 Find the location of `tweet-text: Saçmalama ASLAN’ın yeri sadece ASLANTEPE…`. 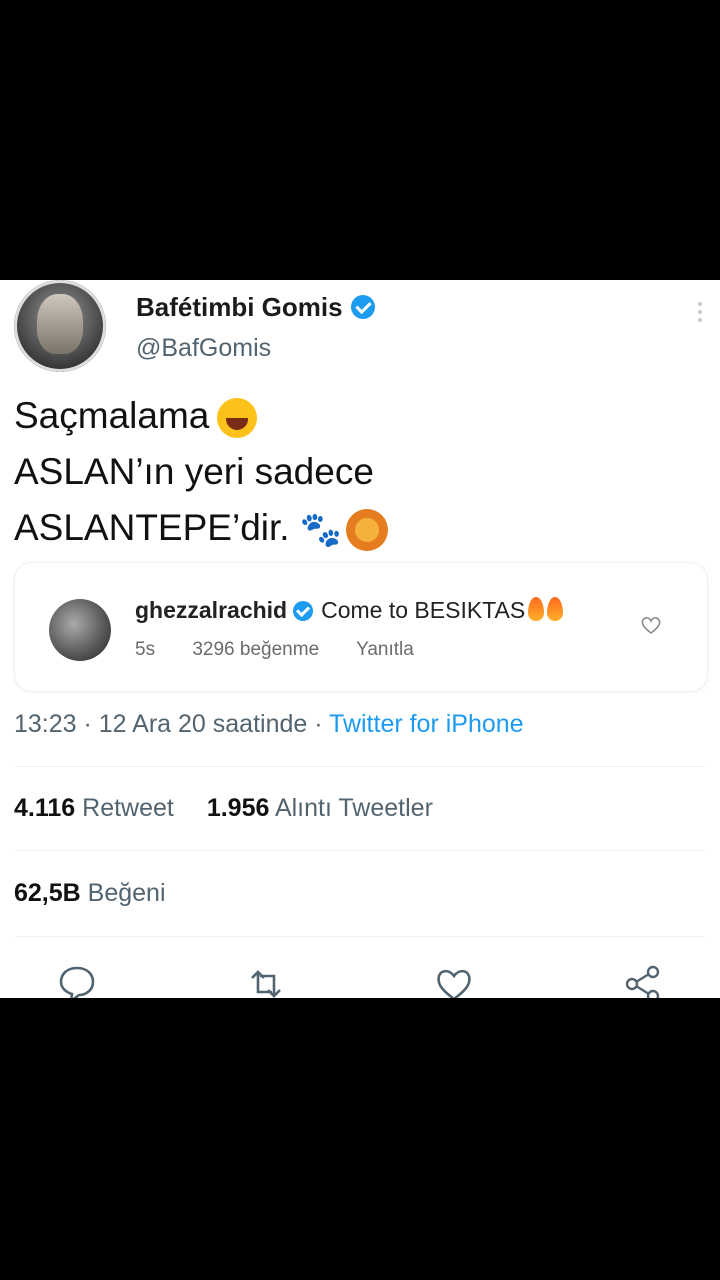

tweet-text: Saçmalama ASLAN’ın yeri sadece ASLANTEPE… is located at coordinates (201, 473).